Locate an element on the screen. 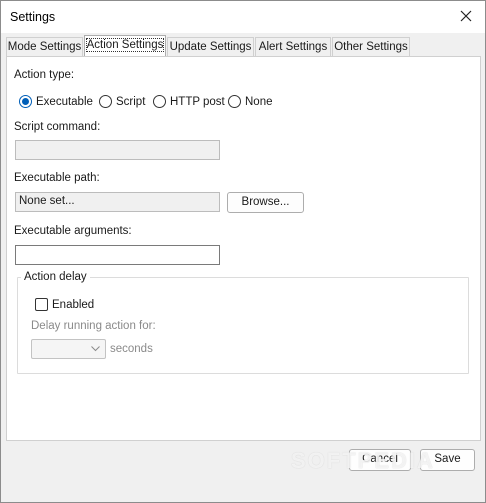 The image size is (486, 503). executable-path-label: Executable path: is located at coordinates (57, 178).